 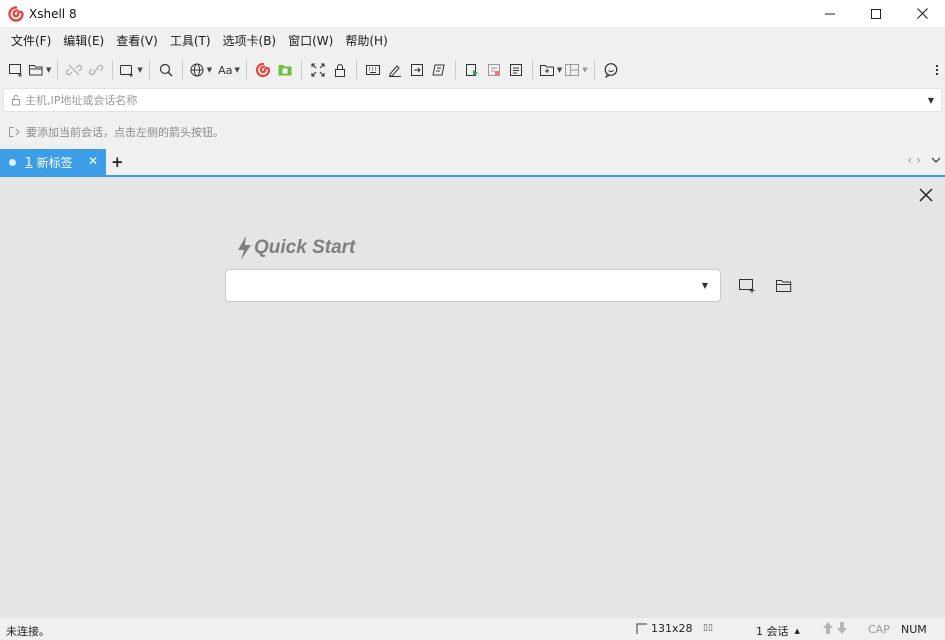 I want to click on resize-icon, so click(x=641, y=628).